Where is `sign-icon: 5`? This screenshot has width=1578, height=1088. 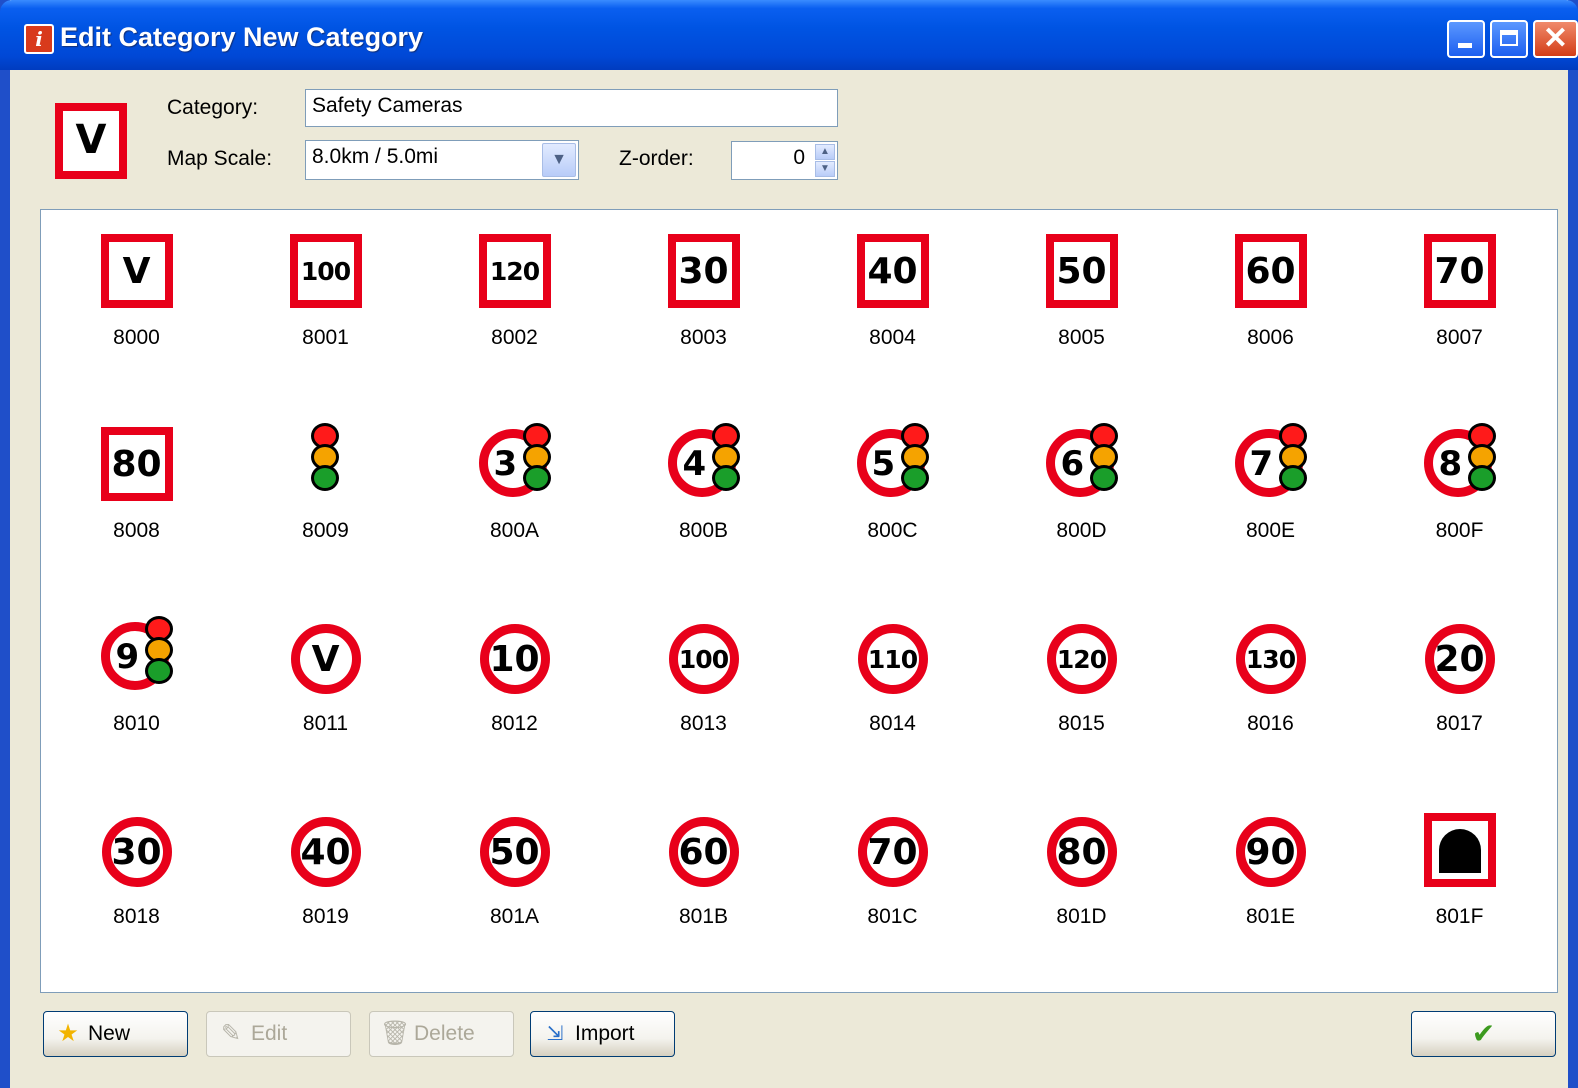
sign-icon: 5 is located at coordinates (893, 462).